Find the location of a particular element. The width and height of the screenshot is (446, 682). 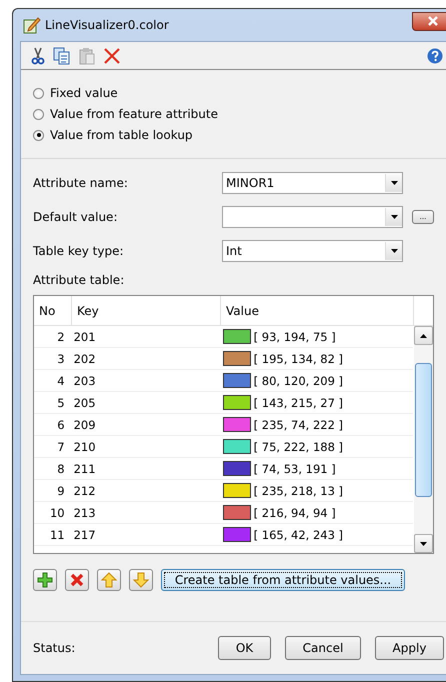

table-label: Attribute table: is located at coordinates (79, 280).